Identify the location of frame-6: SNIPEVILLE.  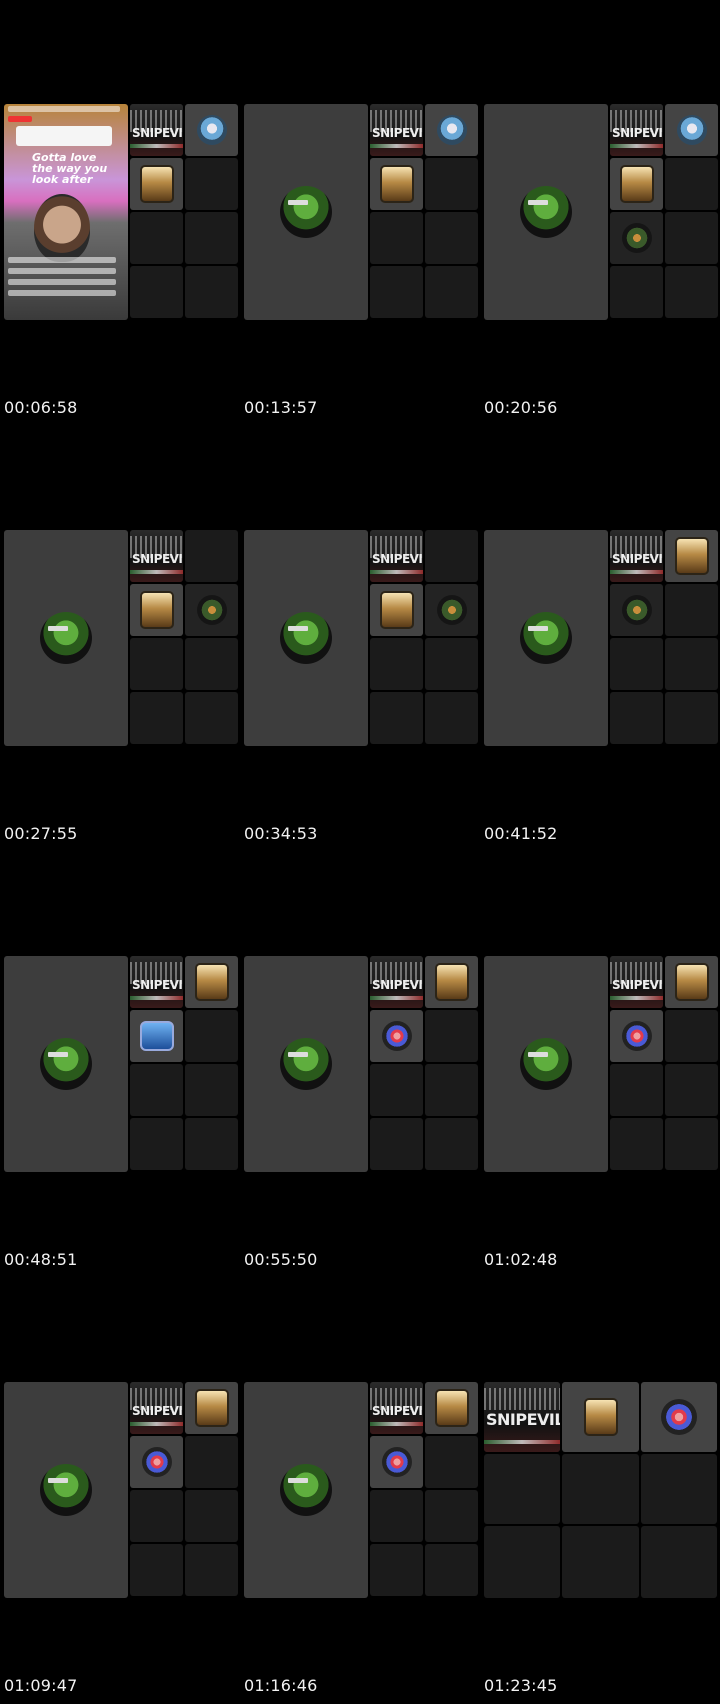
(601, 638).